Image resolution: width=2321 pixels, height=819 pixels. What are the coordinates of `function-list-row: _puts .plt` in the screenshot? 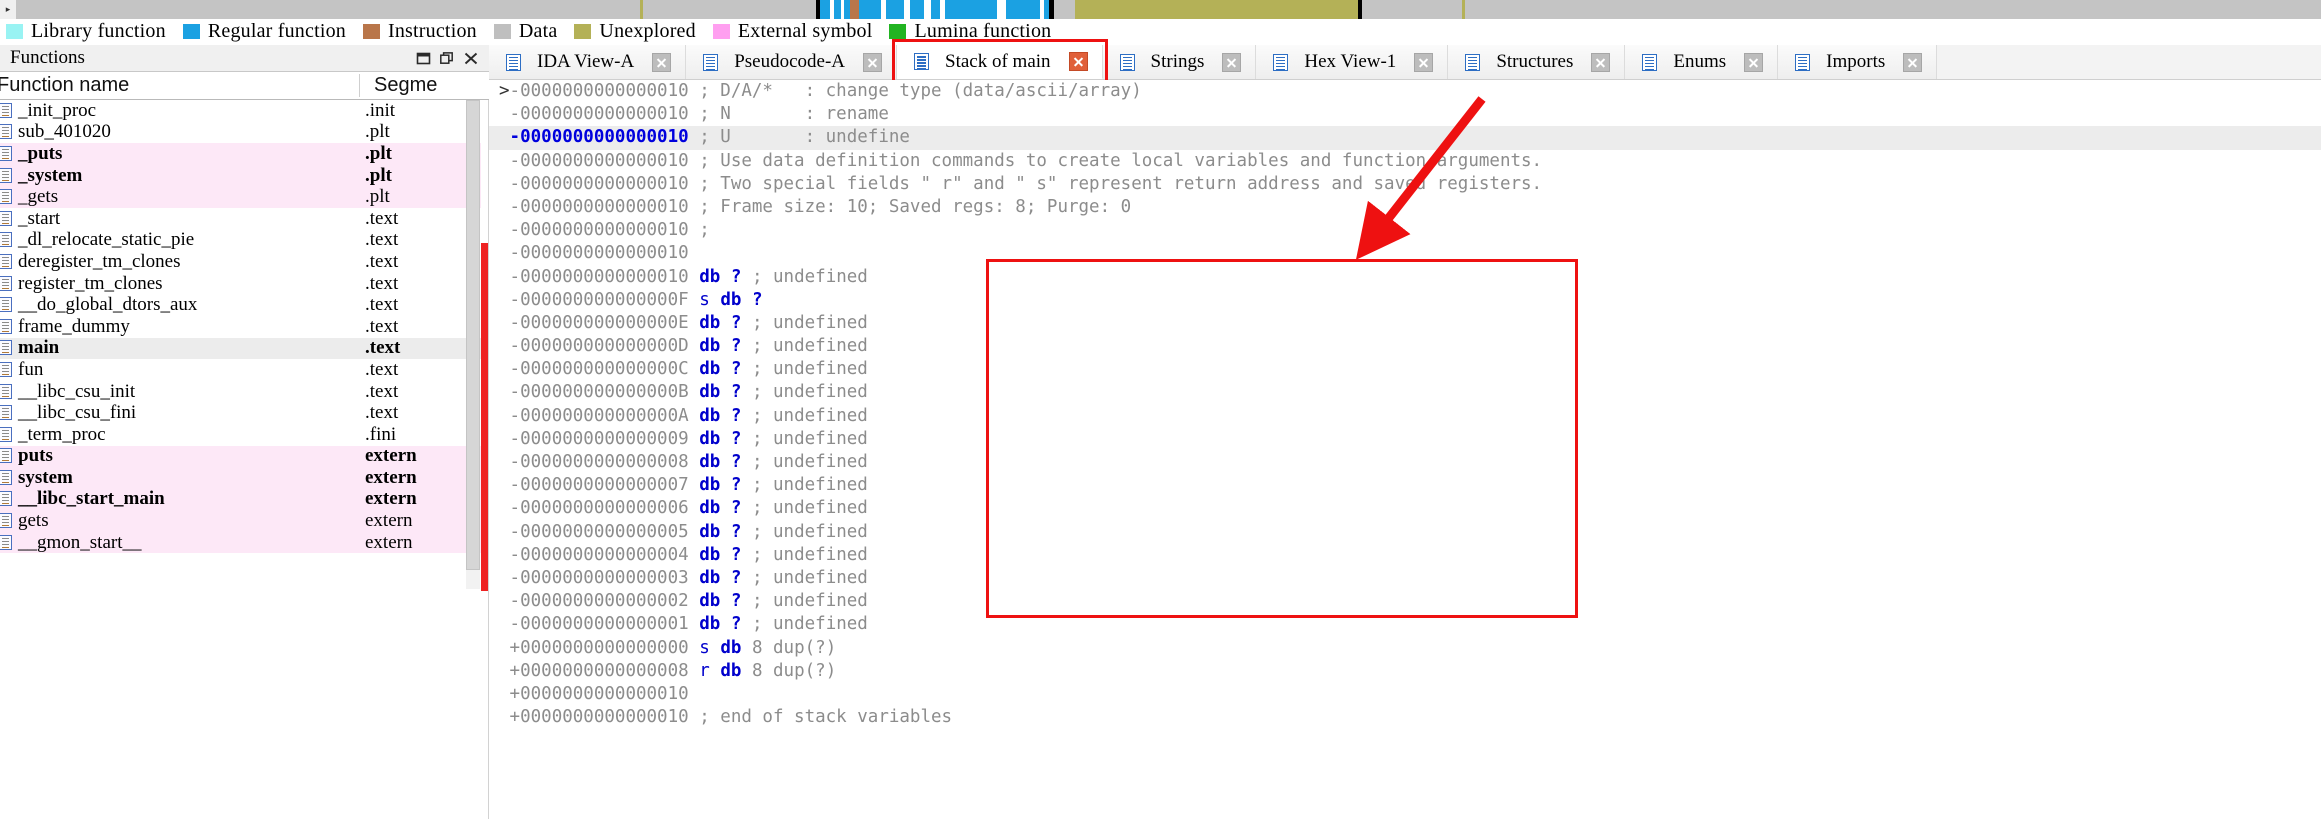 It's located at (240, 154).